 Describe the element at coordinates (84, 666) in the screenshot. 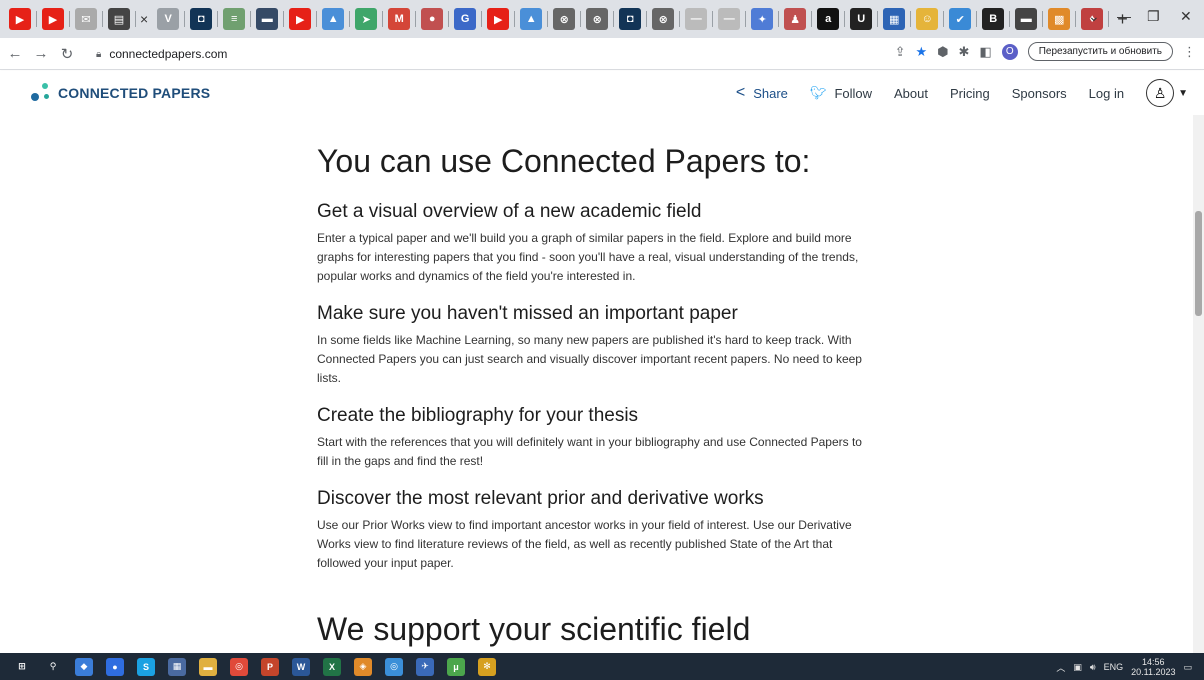

I see `app-icon: ◆` at that location.